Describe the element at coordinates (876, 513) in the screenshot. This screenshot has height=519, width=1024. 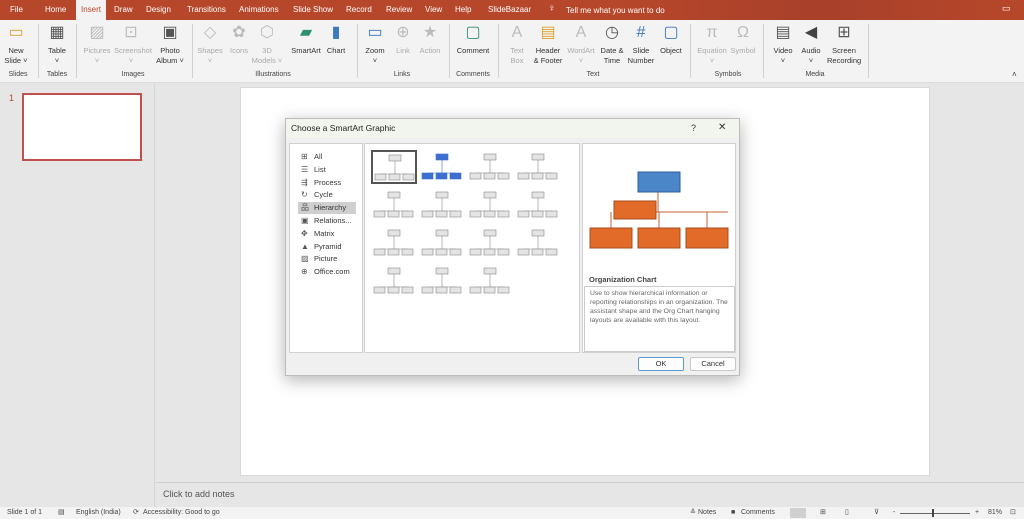
I see `slideshow-icon: ⊽` at that location.